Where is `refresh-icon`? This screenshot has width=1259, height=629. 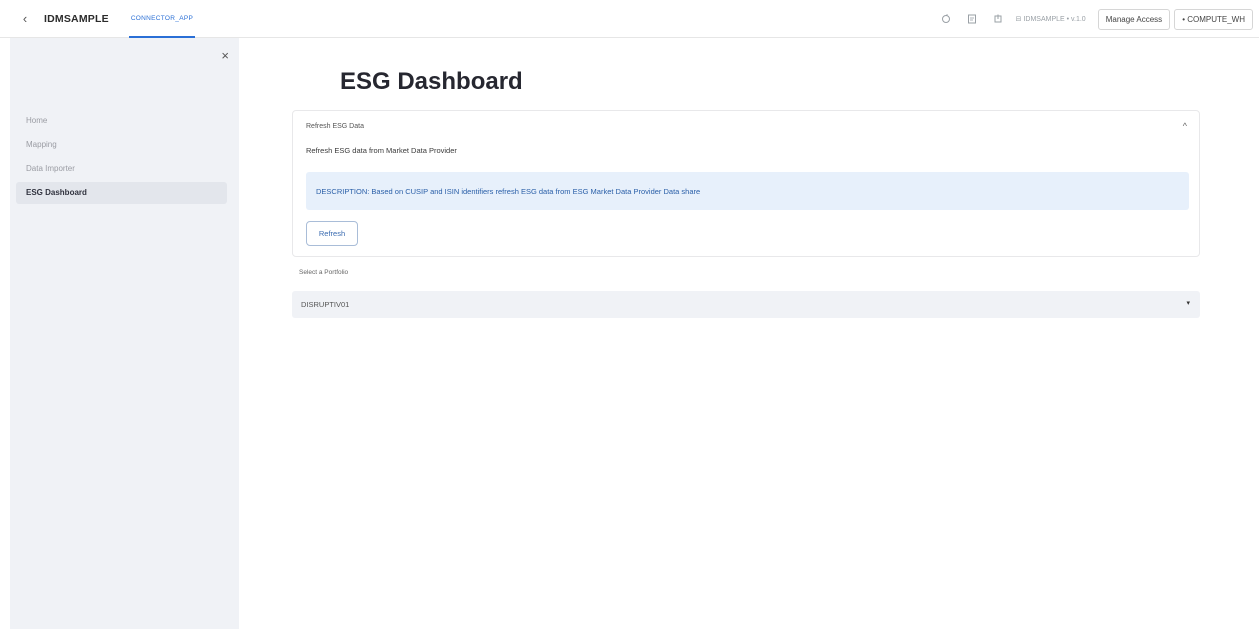 refresh-icon is located at coordinates (946, 19).